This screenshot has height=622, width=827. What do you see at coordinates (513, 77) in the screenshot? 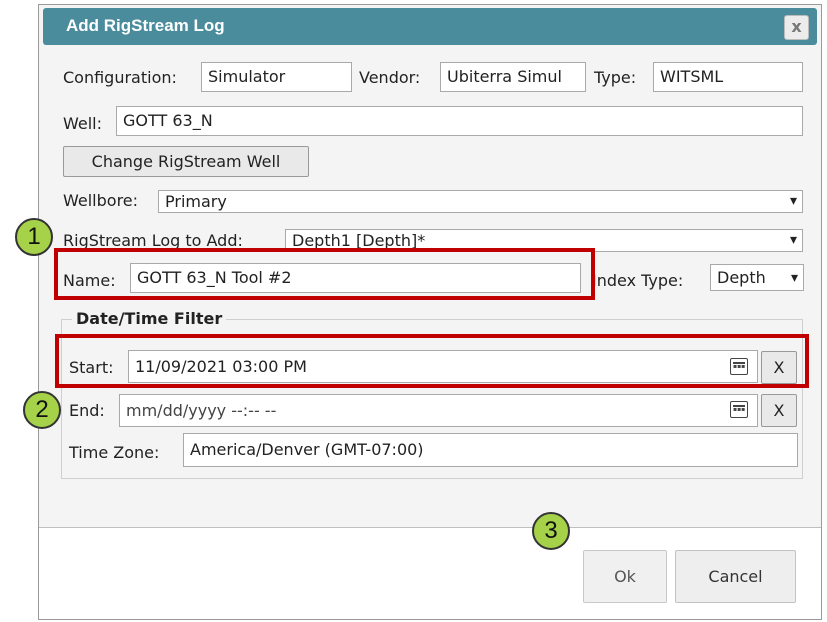
I see `vendor-field: Ubiterra Simul` at bounding box center [513, 77].